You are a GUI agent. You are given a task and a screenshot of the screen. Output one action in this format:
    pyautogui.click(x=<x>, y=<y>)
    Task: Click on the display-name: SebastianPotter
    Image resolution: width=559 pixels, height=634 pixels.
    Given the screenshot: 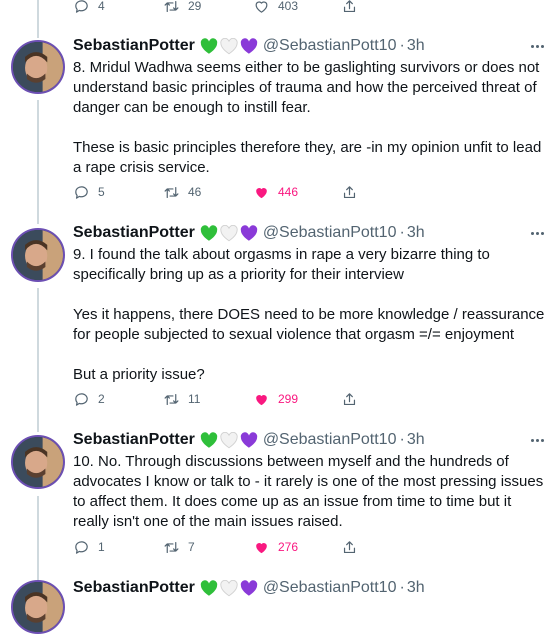 What is the action you would take?
    pyautogui.click(x=134, y=588)
    